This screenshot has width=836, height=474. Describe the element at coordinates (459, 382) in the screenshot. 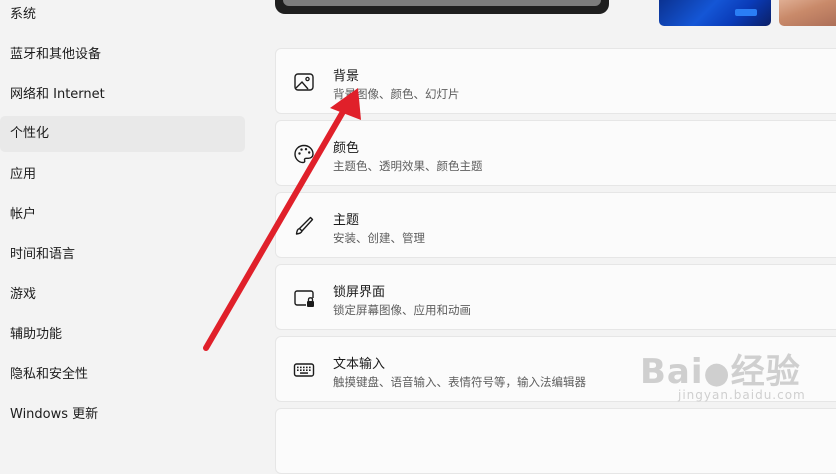

I see `card-description: 触摸键盘、语音输入、表情符号等，输入法编辑器` at that location.